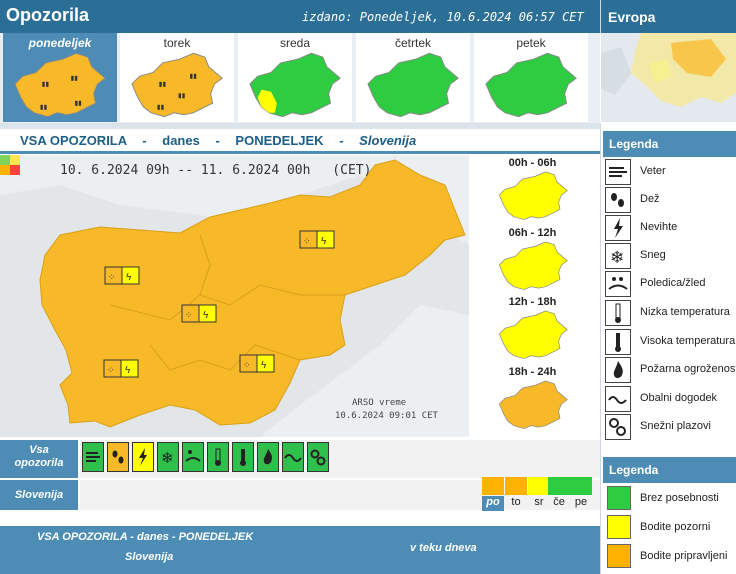 This screenshot has width=736, height=574. I want to click on filter-coastal-button, so click(293, 457).